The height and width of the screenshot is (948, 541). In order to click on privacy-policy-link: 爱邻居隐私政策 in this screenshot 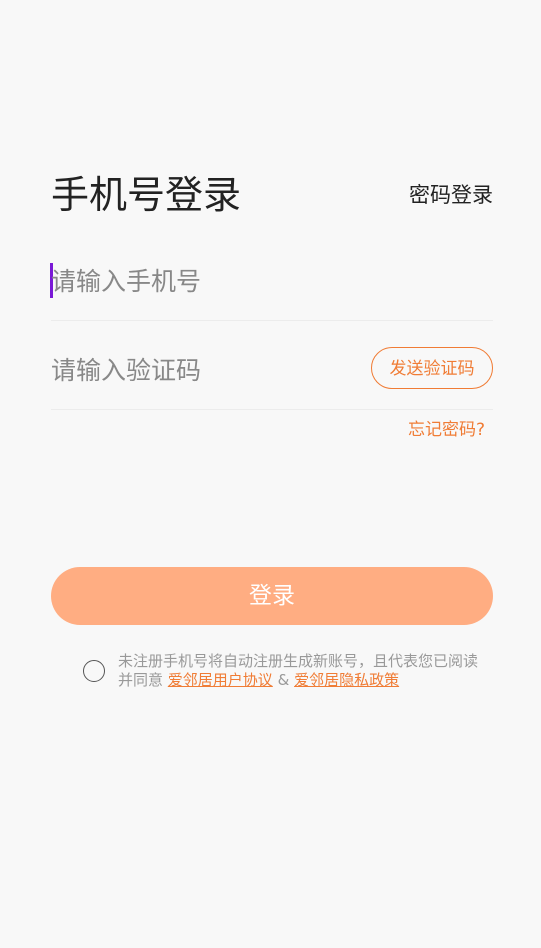, I will do `click(346, 680)`.